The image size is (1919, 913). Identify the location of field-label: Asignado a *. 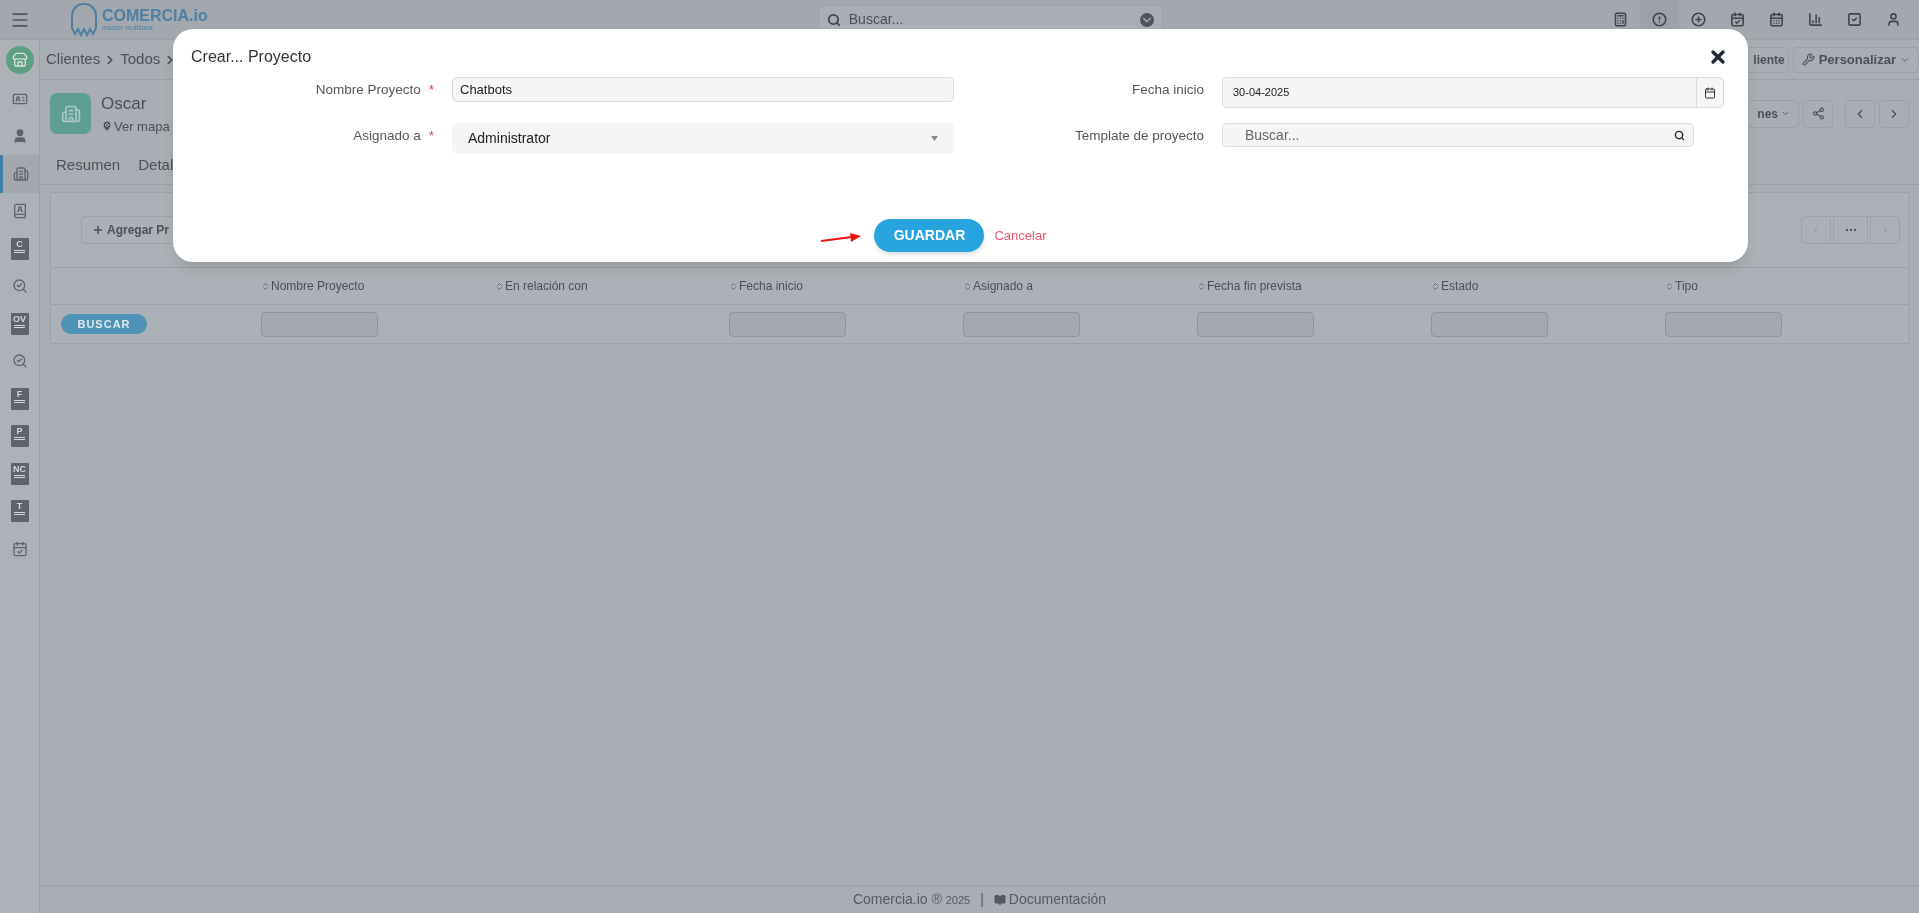
(393, 136).